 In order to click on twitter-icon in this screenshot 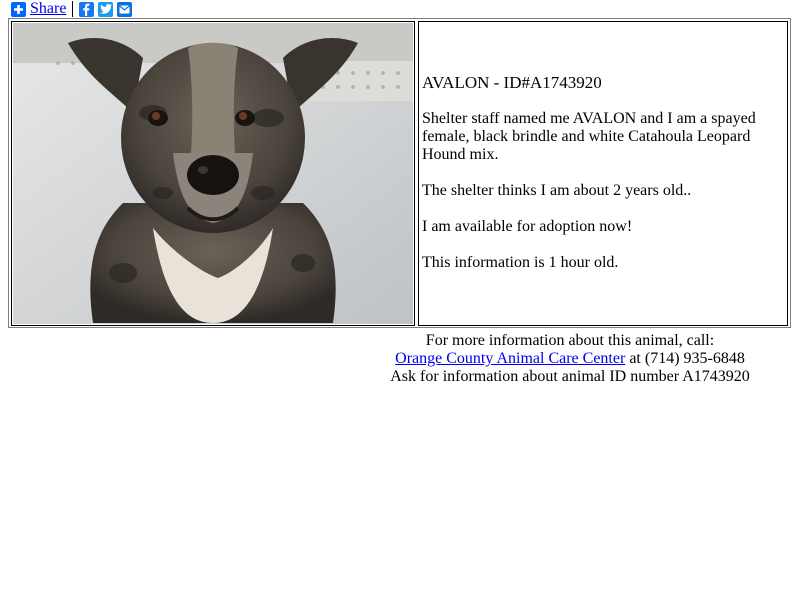, I will do `click(106, 9)`.